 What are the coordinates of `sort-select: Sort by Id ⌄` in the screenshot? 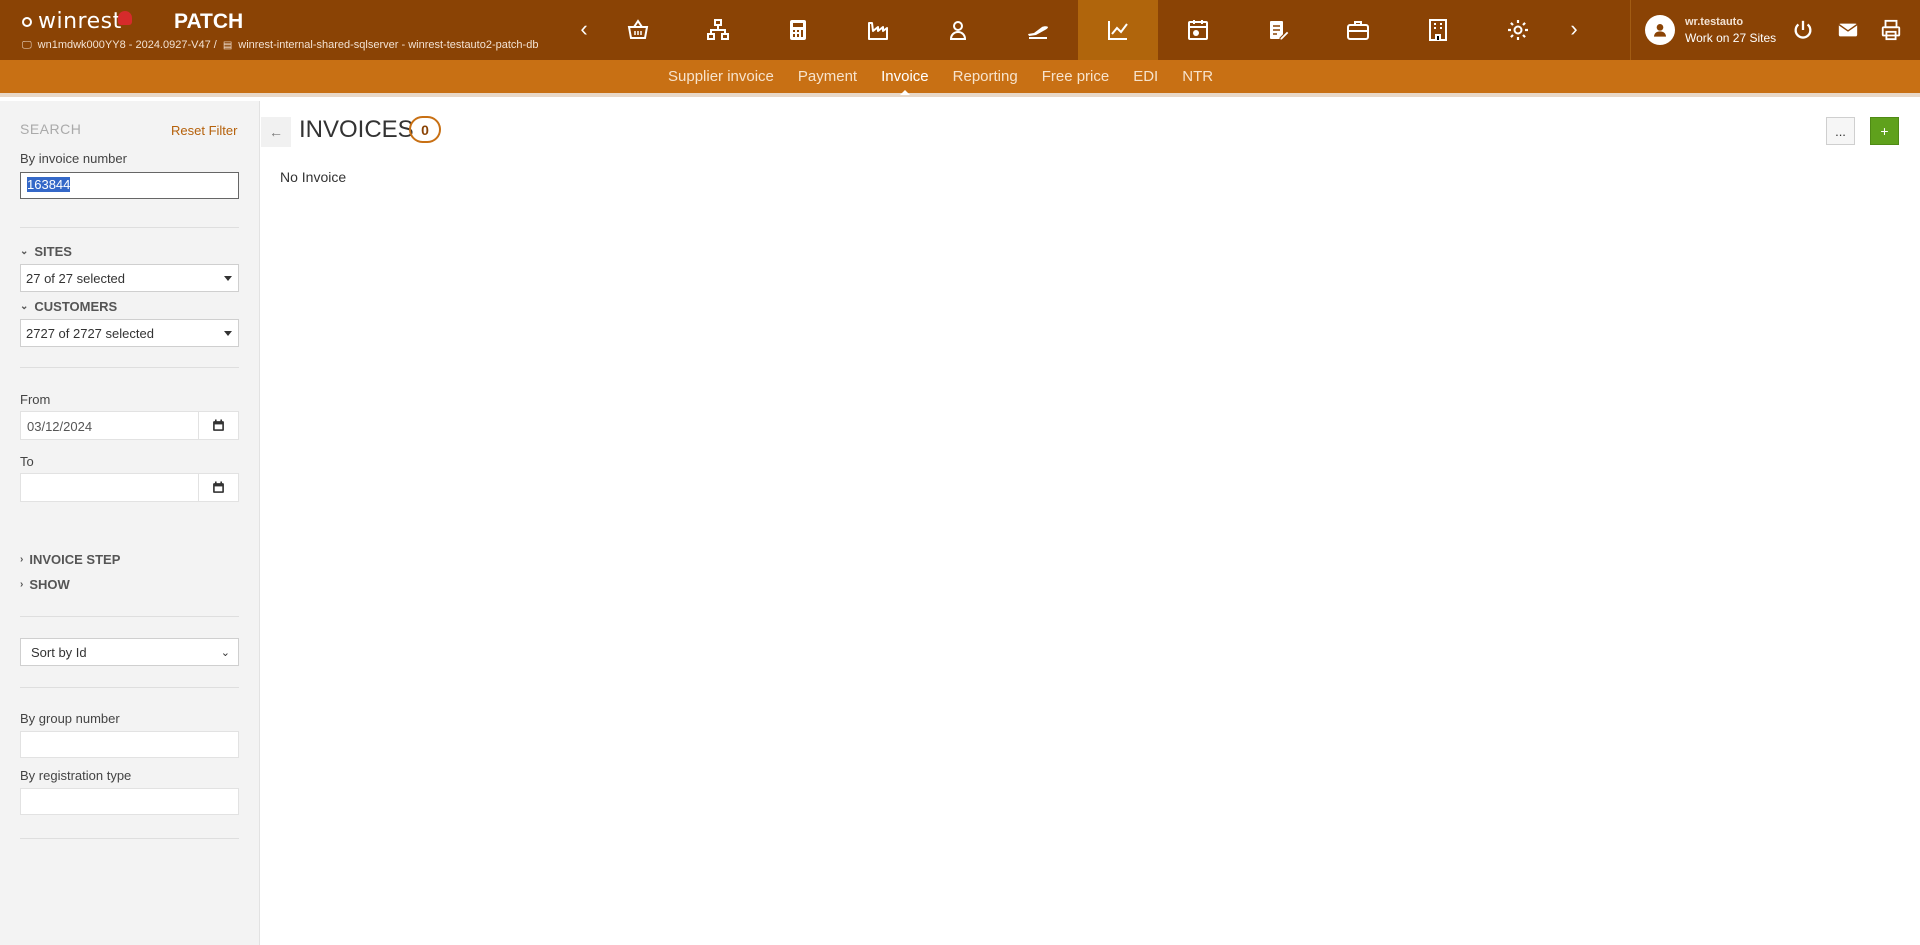 It's located at (129, 652).